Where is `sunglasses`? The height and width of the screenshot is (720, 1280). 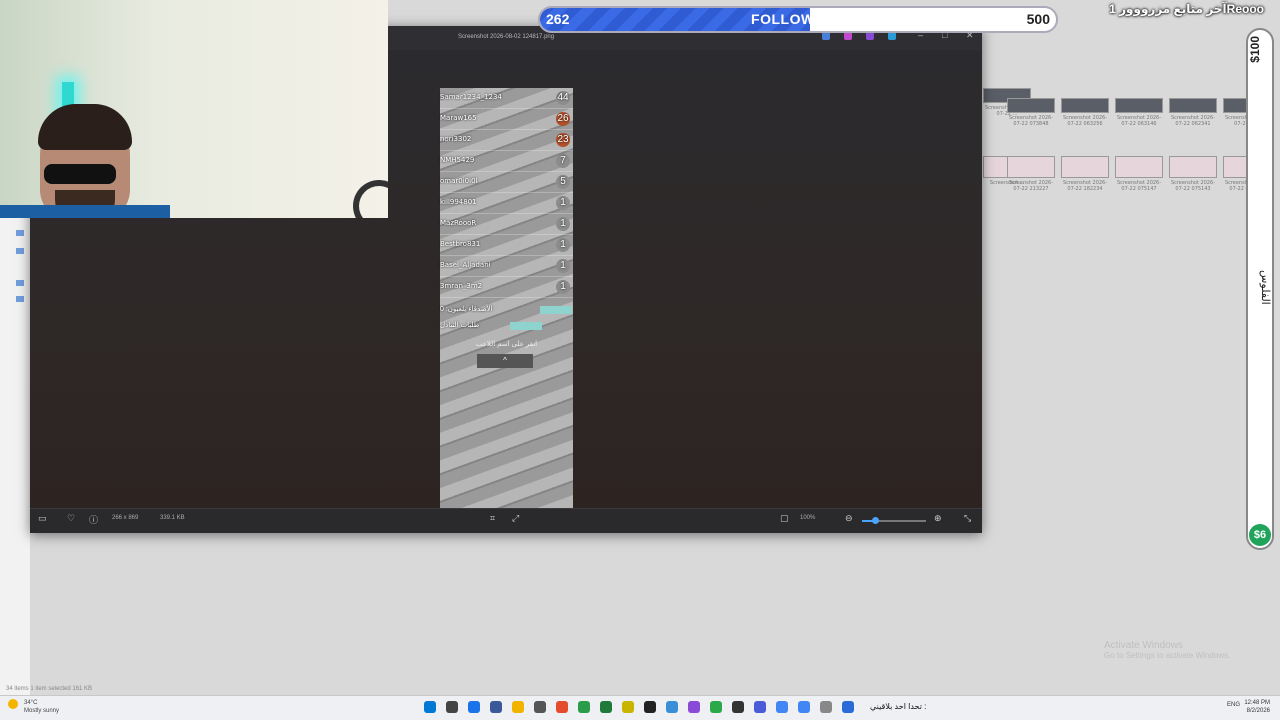 sunglasses is located at coordinates (80, 174).